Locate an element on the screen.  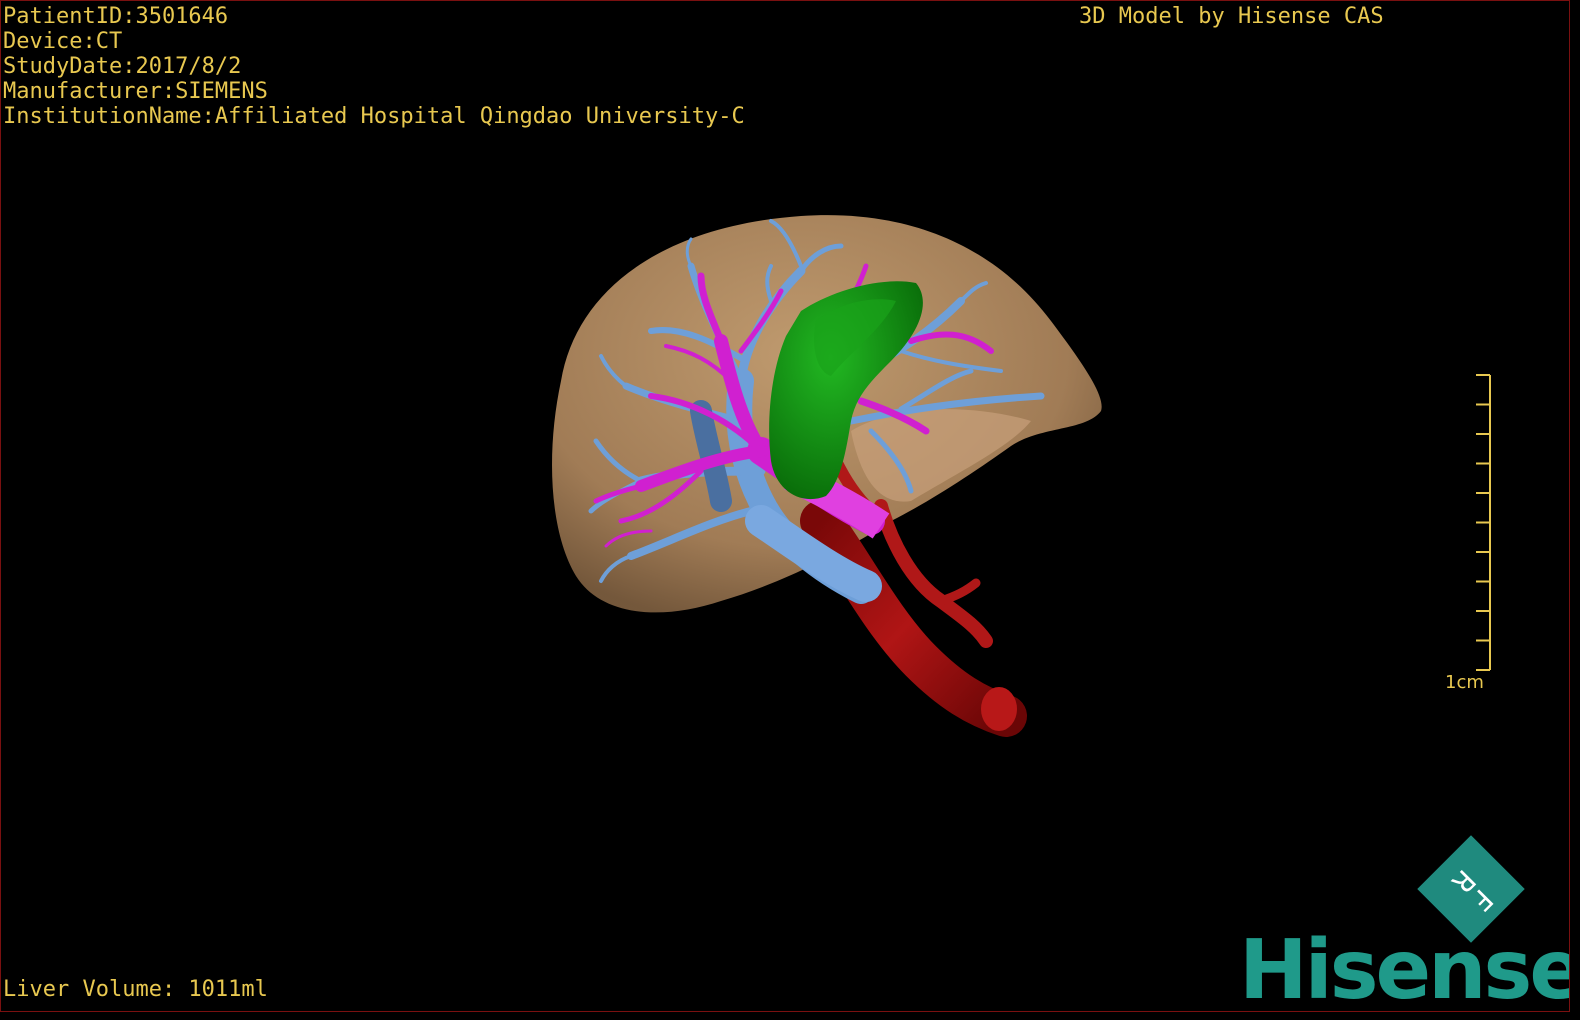
device: Device:CT is located at coordinates (63, 41).